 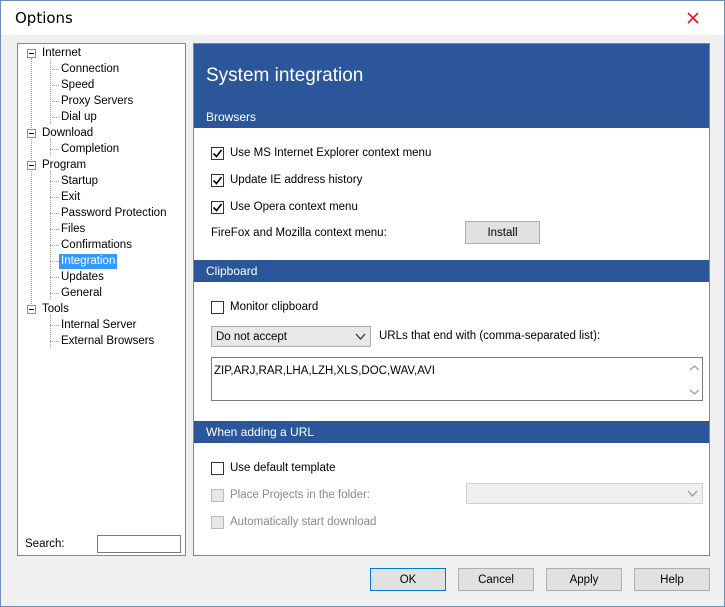 I want to click on default-template-checkbox, so click(x=217, y=468).